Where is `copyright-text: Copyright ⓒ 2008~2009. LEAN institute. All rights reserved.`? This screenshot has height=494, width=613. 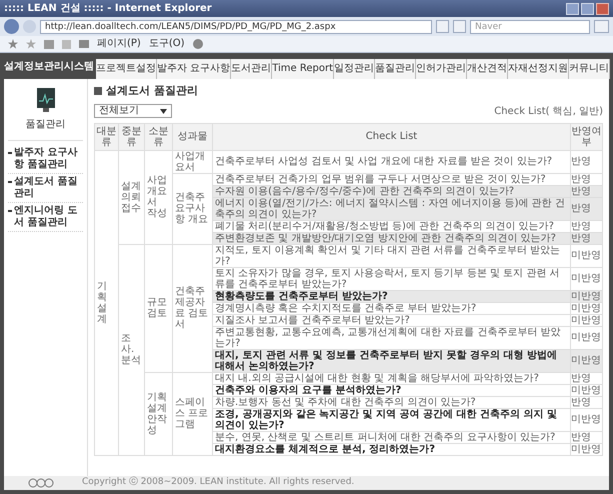
copyright-text: Copyright ⓒ 2008~2009. LEAN institute. All rights reserved. is located at coordinates (218, 483).